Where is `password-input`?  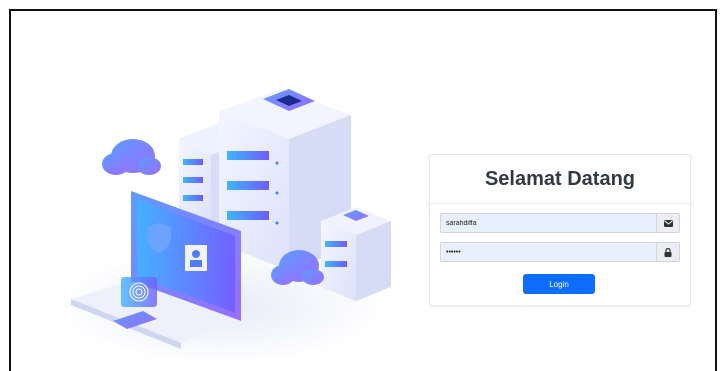
password-input is located at coordinates (548, 252).